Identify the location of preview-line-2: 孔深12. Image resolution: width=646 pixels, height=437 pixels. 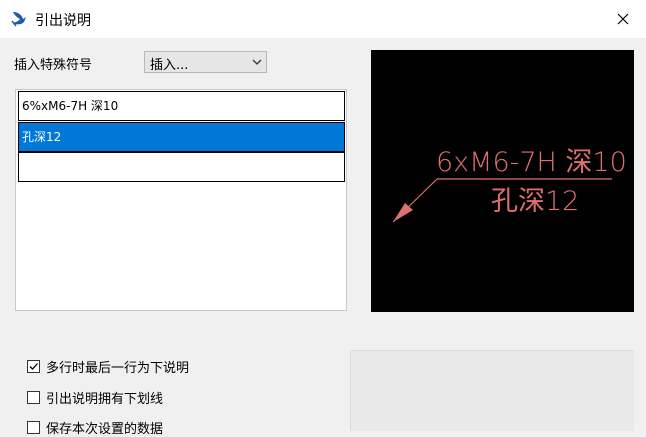
(535, 201).